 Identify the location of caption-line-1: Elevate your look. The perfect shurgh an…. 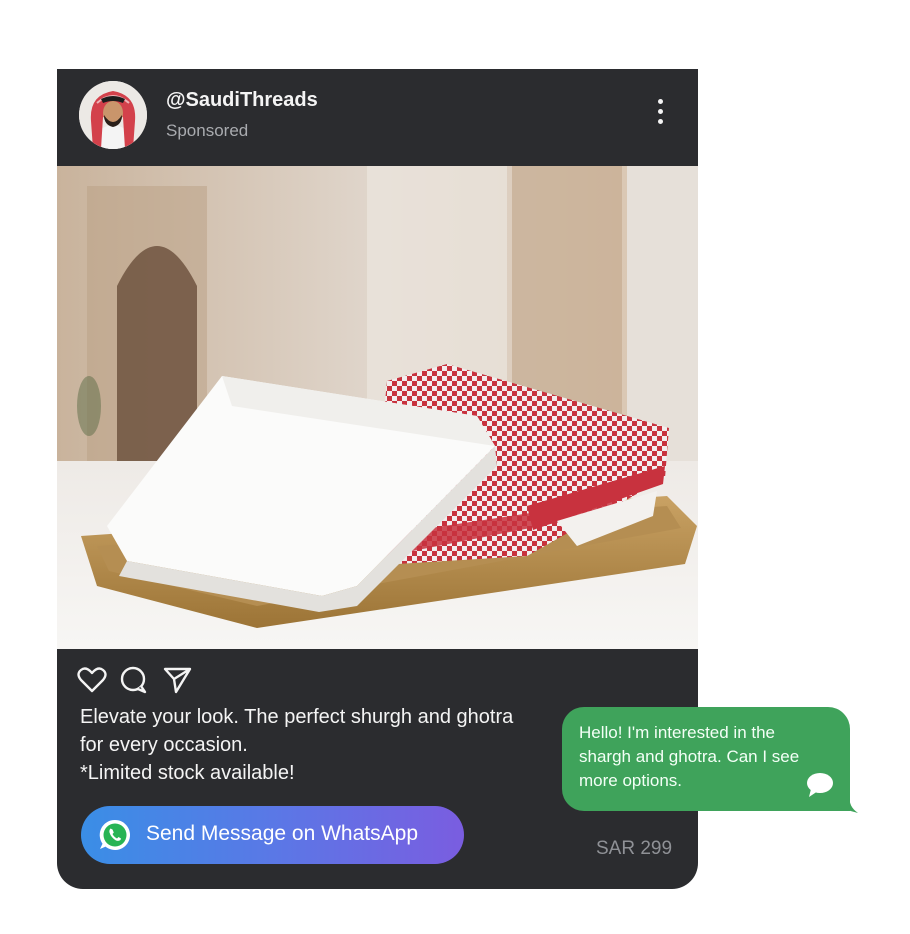
(297, 717).